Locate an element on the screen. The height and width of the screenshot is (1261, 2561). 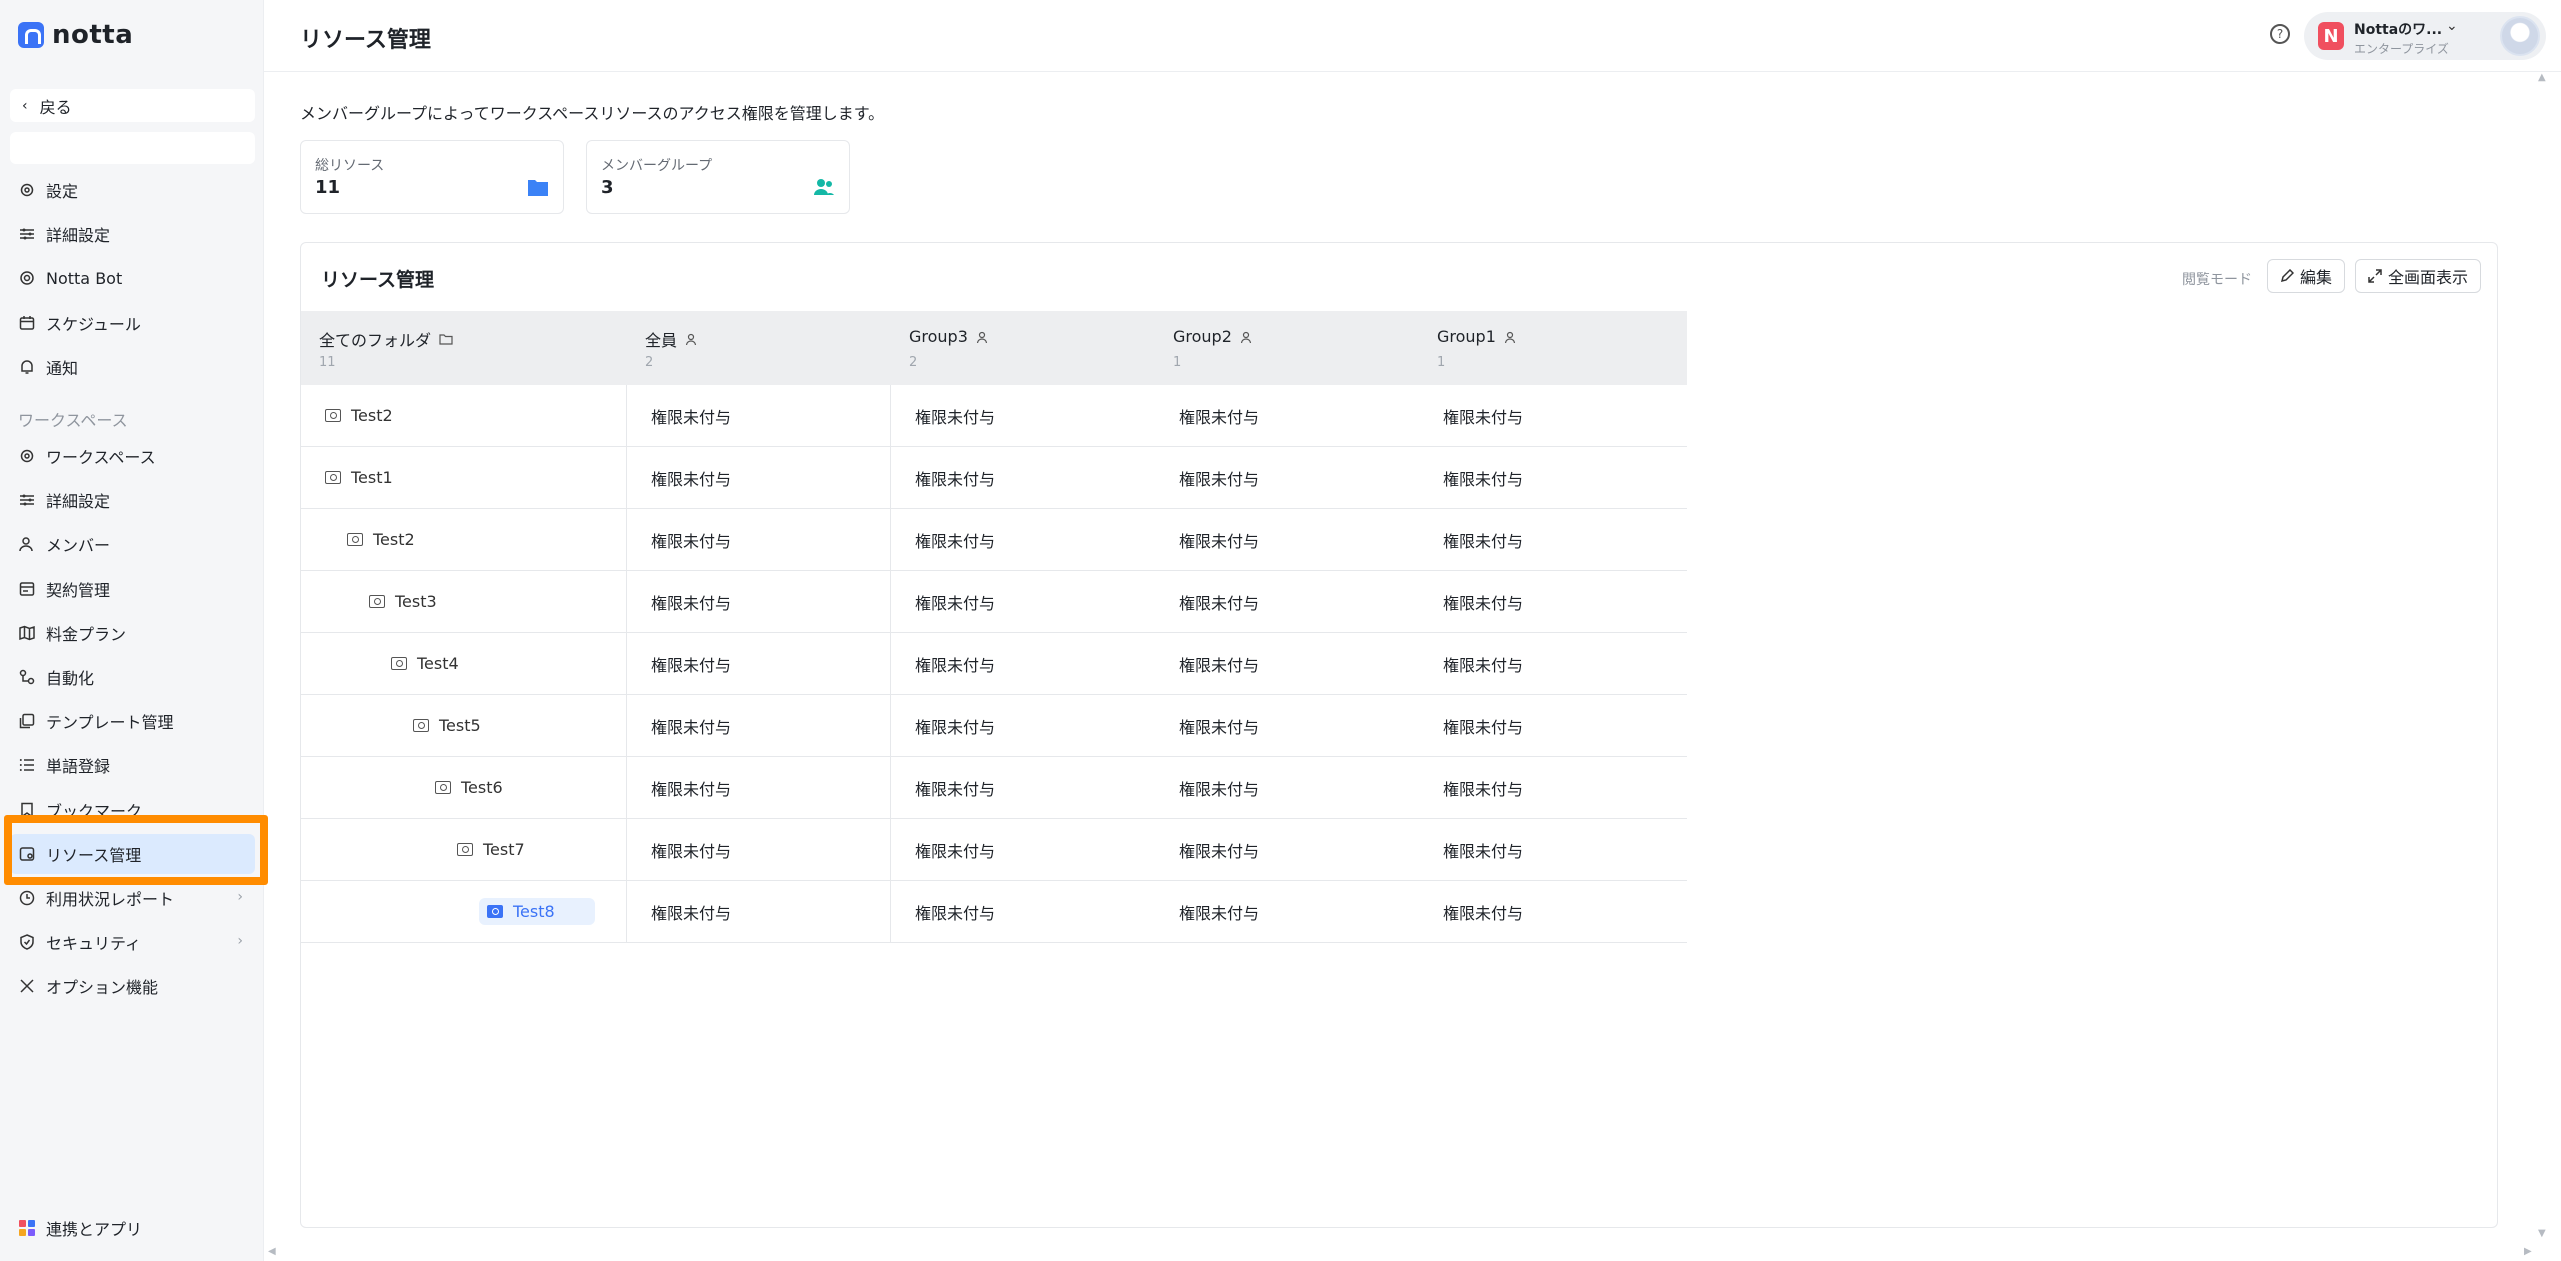
help-icon: ? is located at coordinates (2280, 34).